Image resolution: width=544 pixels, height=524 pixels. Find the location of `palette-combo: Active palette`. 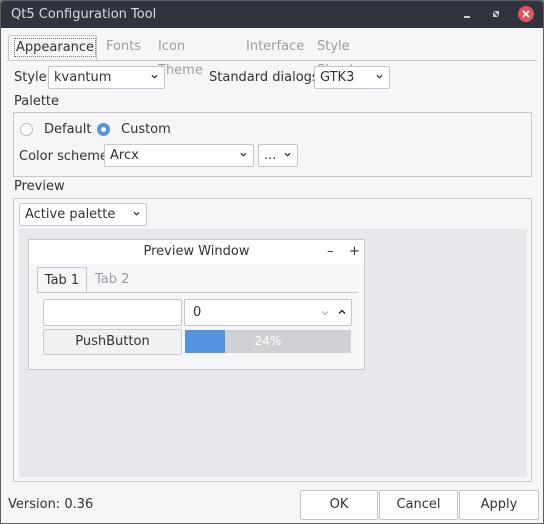

palette-combo: Active palette is located at coordinates (83, 214).